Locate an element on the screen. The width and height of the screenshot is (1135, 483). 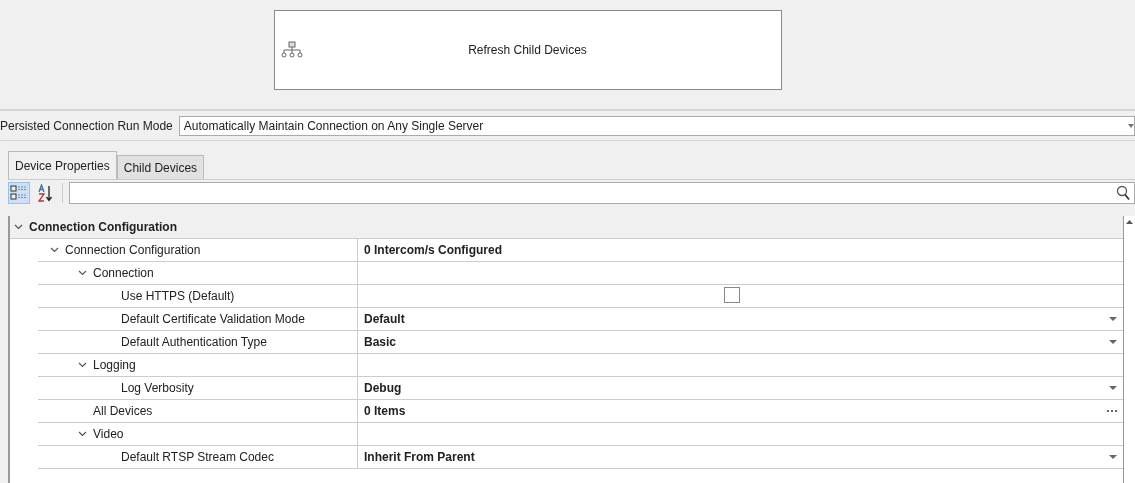
category-header: Connection Configuration is located at coordinates (566, 227).